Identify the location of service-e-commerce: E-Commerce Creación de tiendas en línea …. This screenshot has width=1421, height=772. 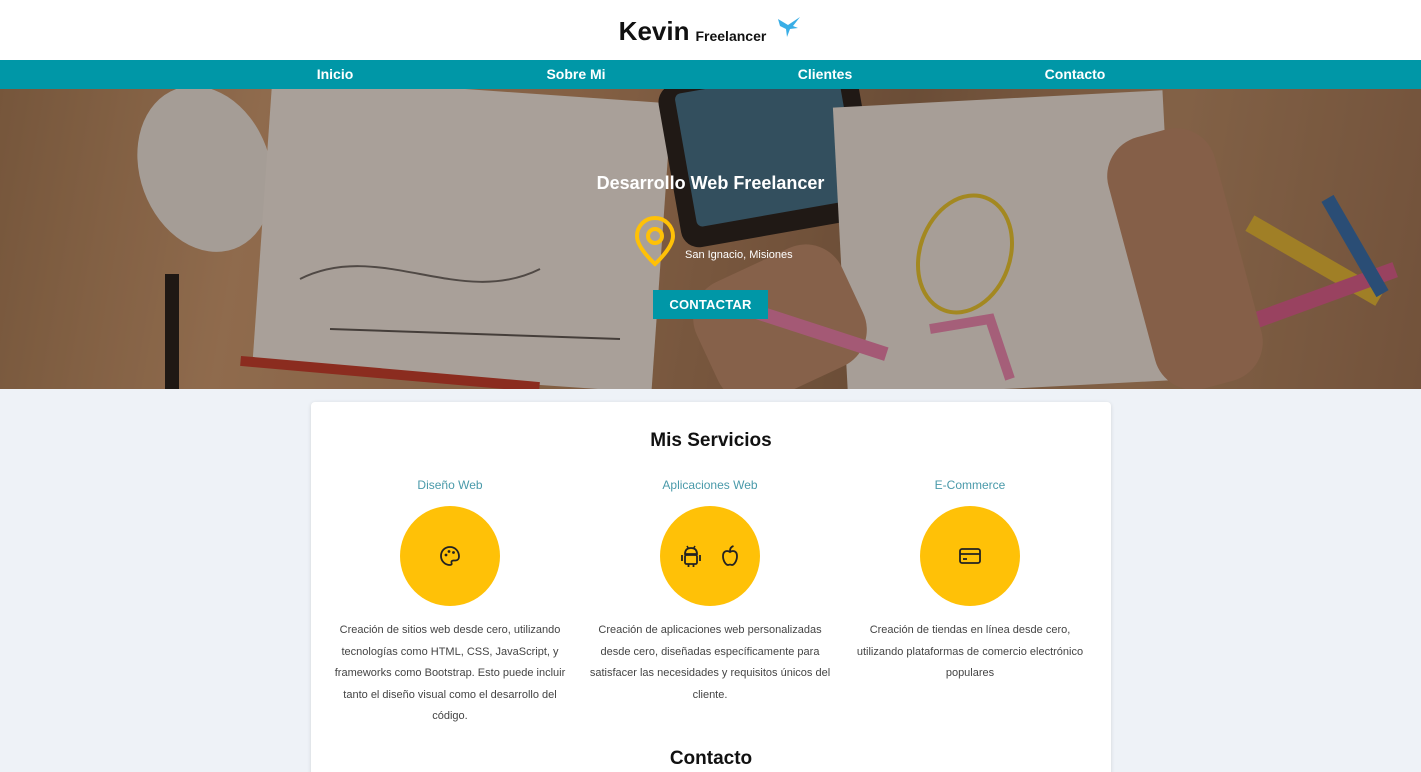
(970, 581).